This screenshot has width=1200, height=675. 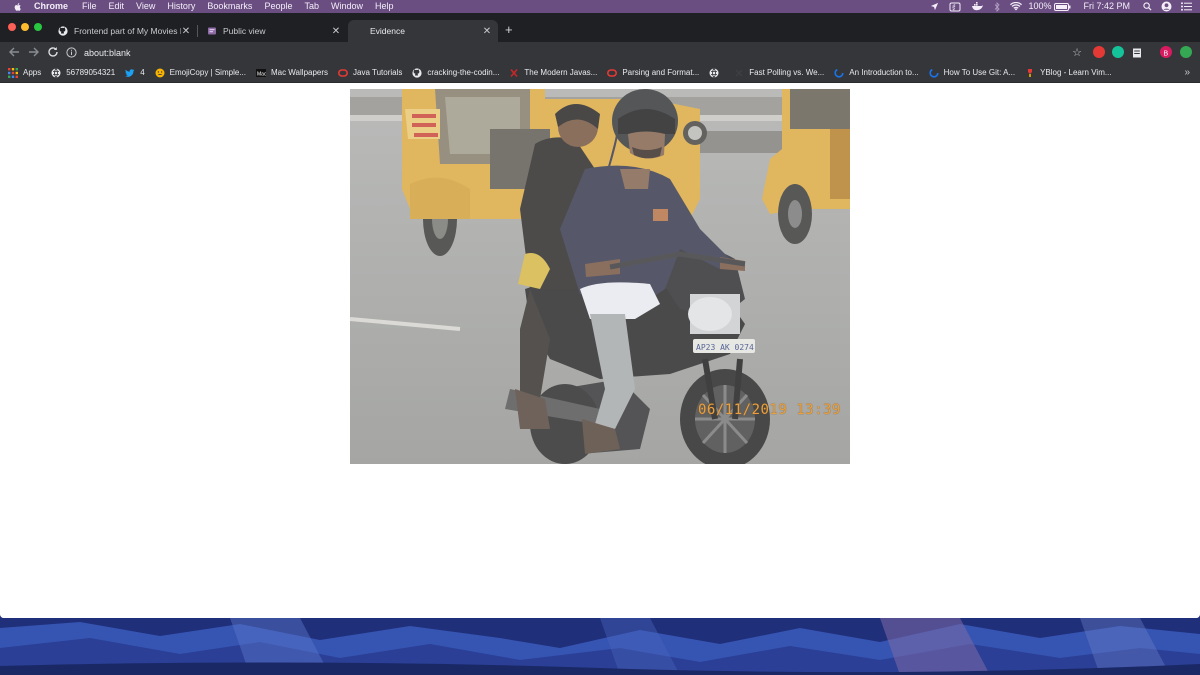 What do you see at coordinates (212, 31) in the screenshot?
I see `page-icon` at bounding box center [212, 31].